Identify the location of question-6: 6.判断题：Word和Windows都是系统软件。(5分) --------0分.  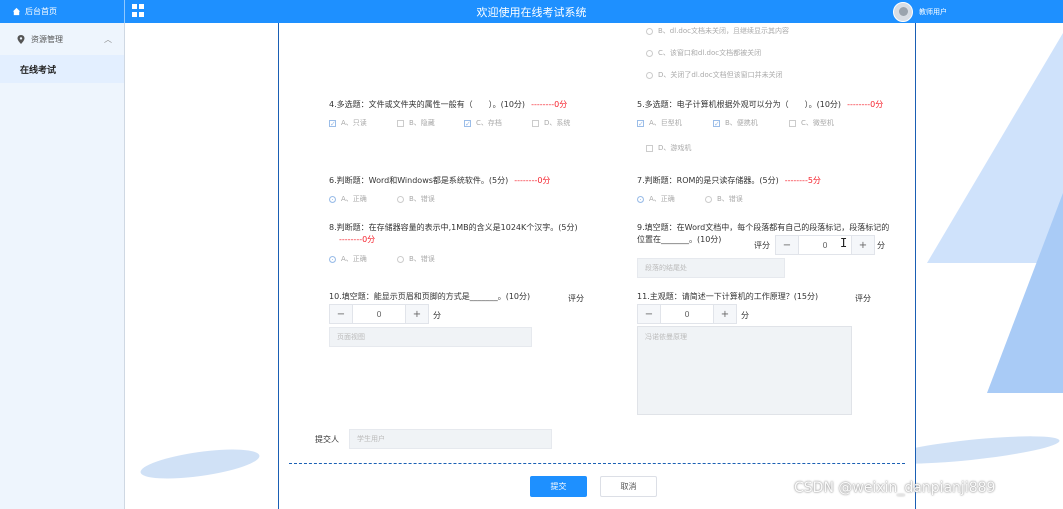
(440, 180).